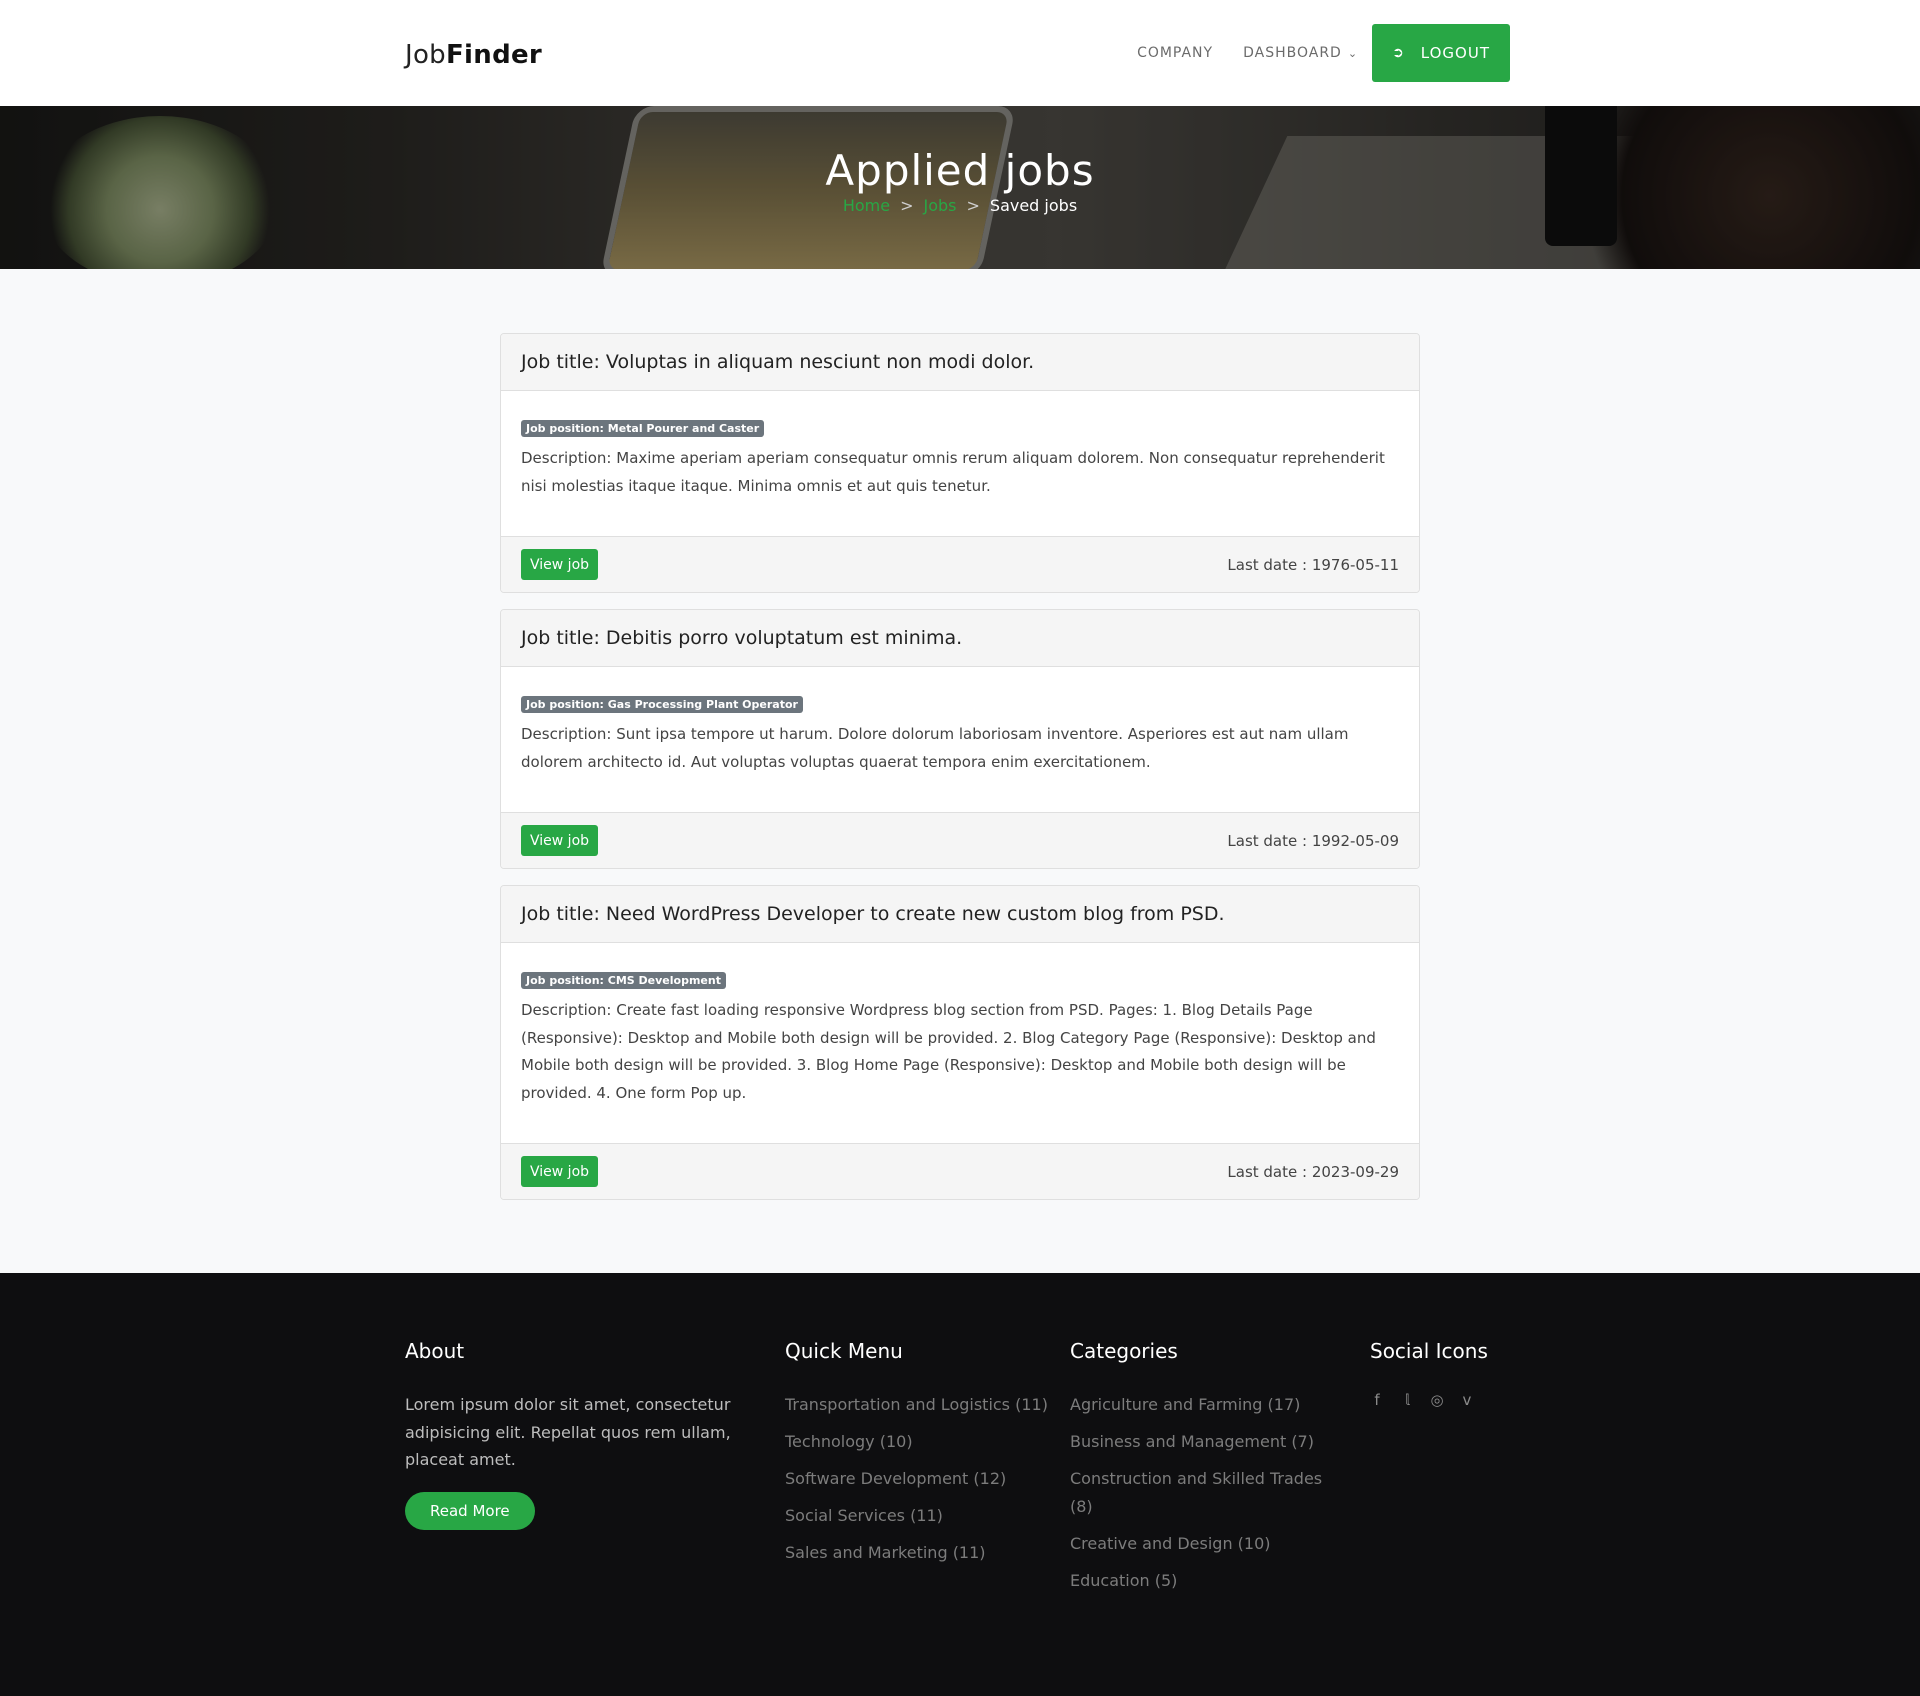 This screenshot has width=1920, height=1696. I want to click on page-title: Applied jobs, so click(960, 170).